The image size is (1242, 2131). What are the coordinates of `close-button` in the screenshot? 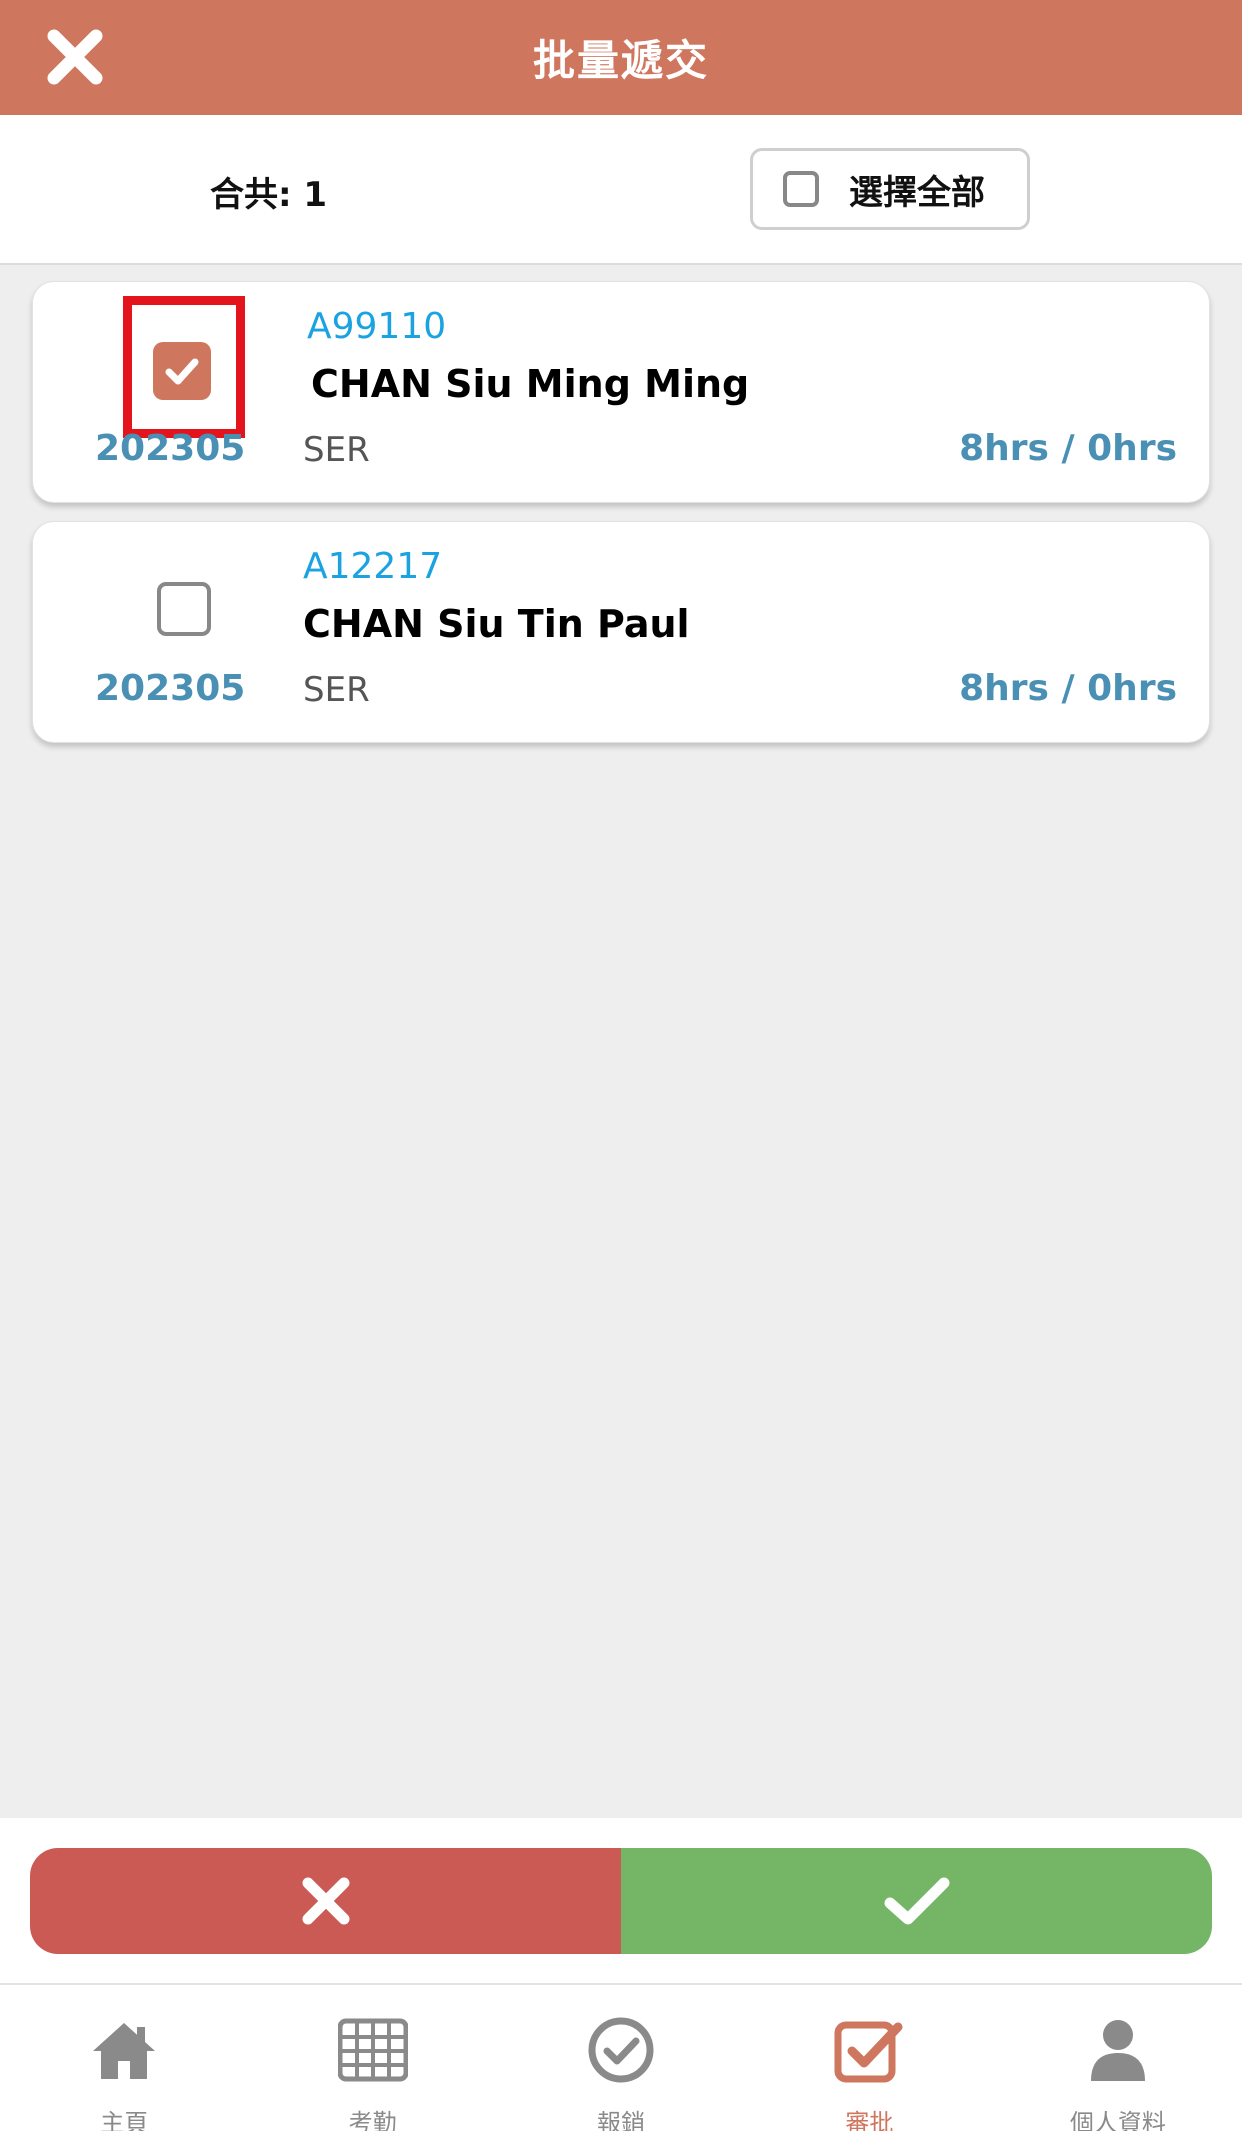 It's located at (75, 57).